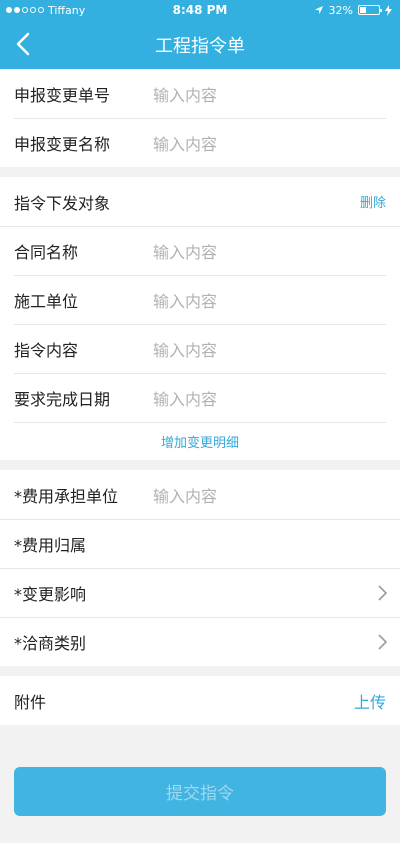  What do you see at coordinates (50, 545) in the screenshot?
I see `cost-attribution-label: *费用归属` at bounding box center [50, 545].